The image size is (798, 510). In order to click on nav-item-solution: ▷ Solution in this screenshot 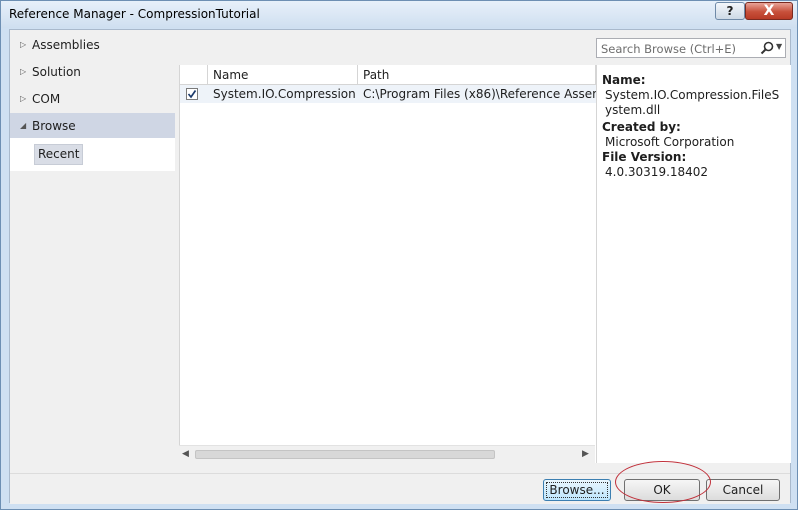, I will do `click(92, 72)`.